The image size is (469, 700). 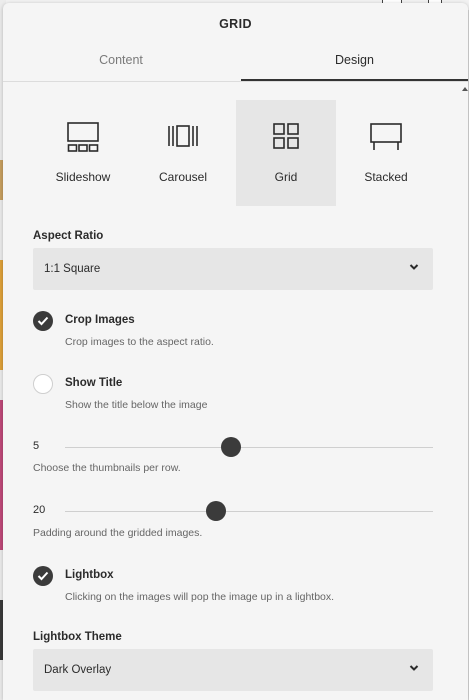 I want to click on layout-option-carousel: Carousel, so click(x=183, y=153).